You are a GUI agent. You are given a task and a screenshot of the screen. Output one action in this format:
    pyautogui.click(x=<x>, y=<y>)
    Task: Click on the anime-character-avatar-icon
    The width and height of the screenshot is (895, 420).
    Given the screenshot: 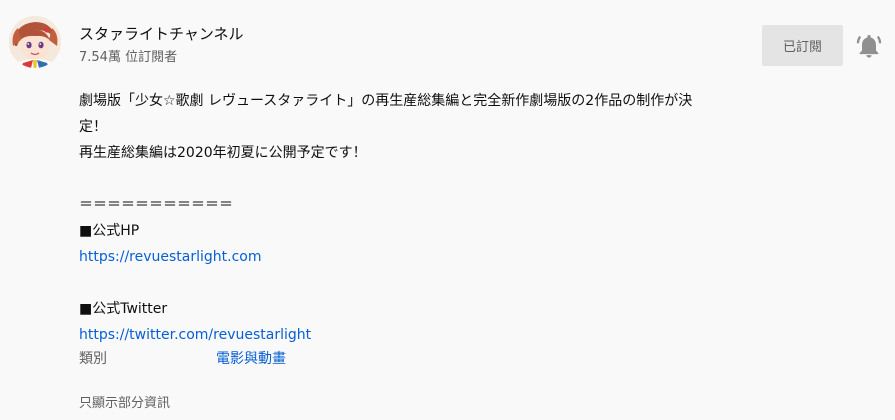 What is the action you would take?
    pyautogui.click(x=35, y=42)
    